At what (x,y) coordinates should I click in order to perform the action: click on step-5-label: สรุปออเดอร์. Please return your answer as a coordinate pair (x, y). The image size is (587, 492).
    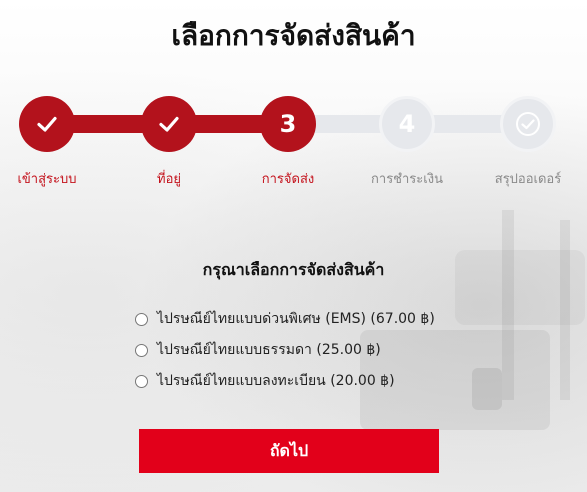
    Looking at the image, I should click on (528, 179).